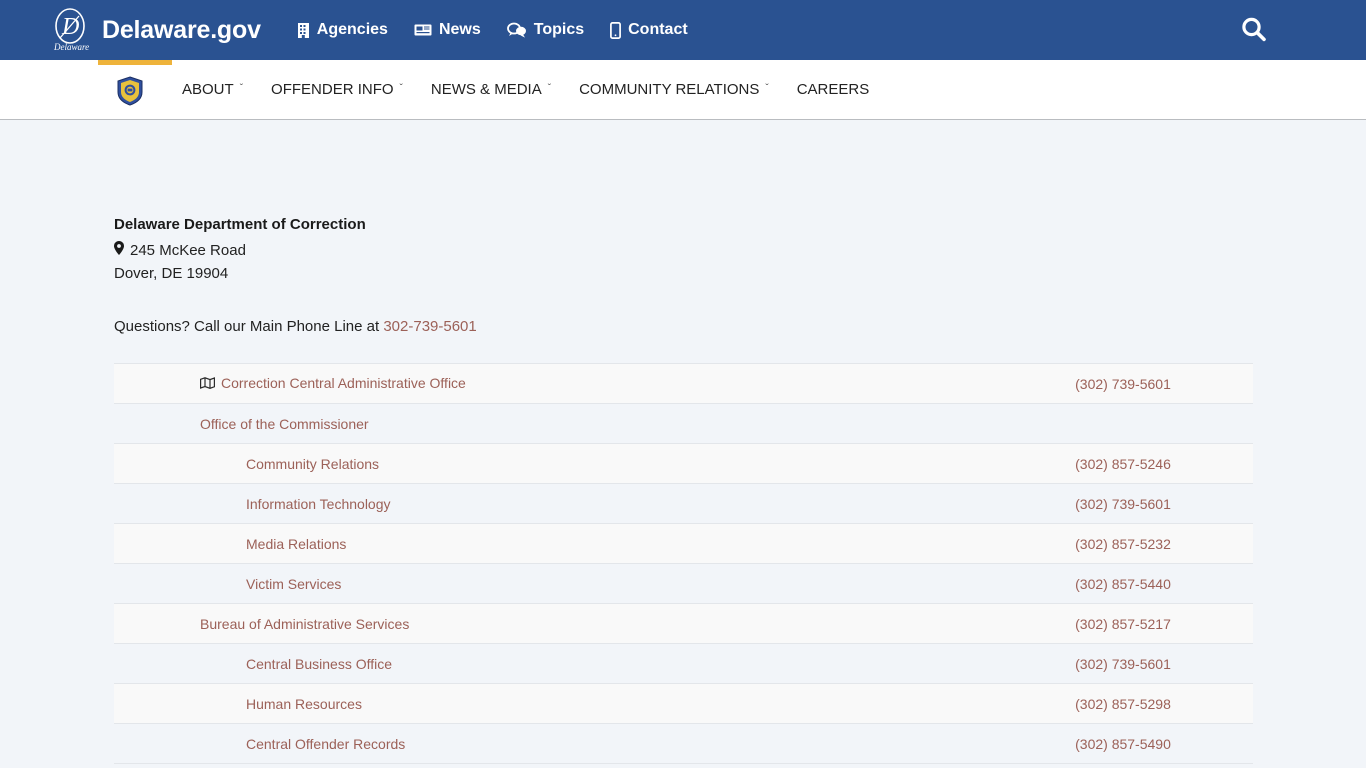 Image resolution: width=1366 pixels, height=768 pixels. I want to click on directory-entry-link: Human Resources, so click(304, 704).